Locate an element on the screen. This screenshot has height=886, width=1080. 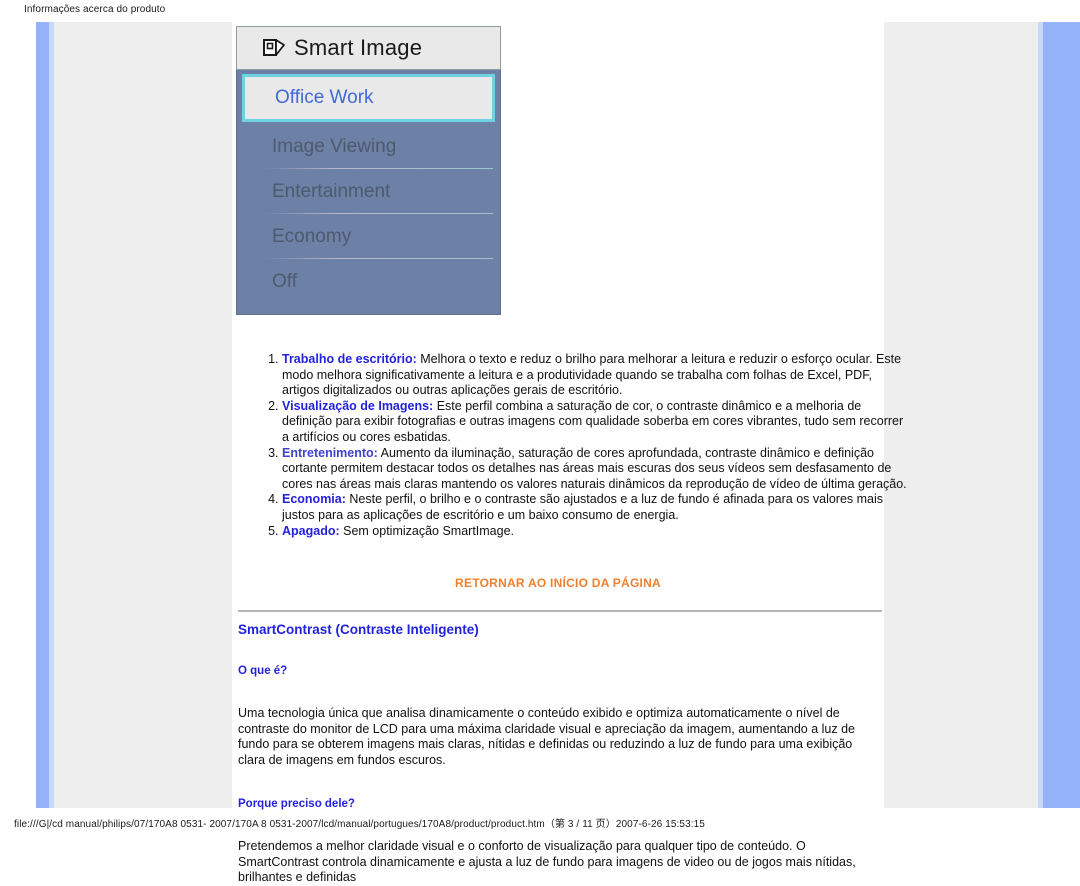
section-divider is located at coordinates (560, 611).